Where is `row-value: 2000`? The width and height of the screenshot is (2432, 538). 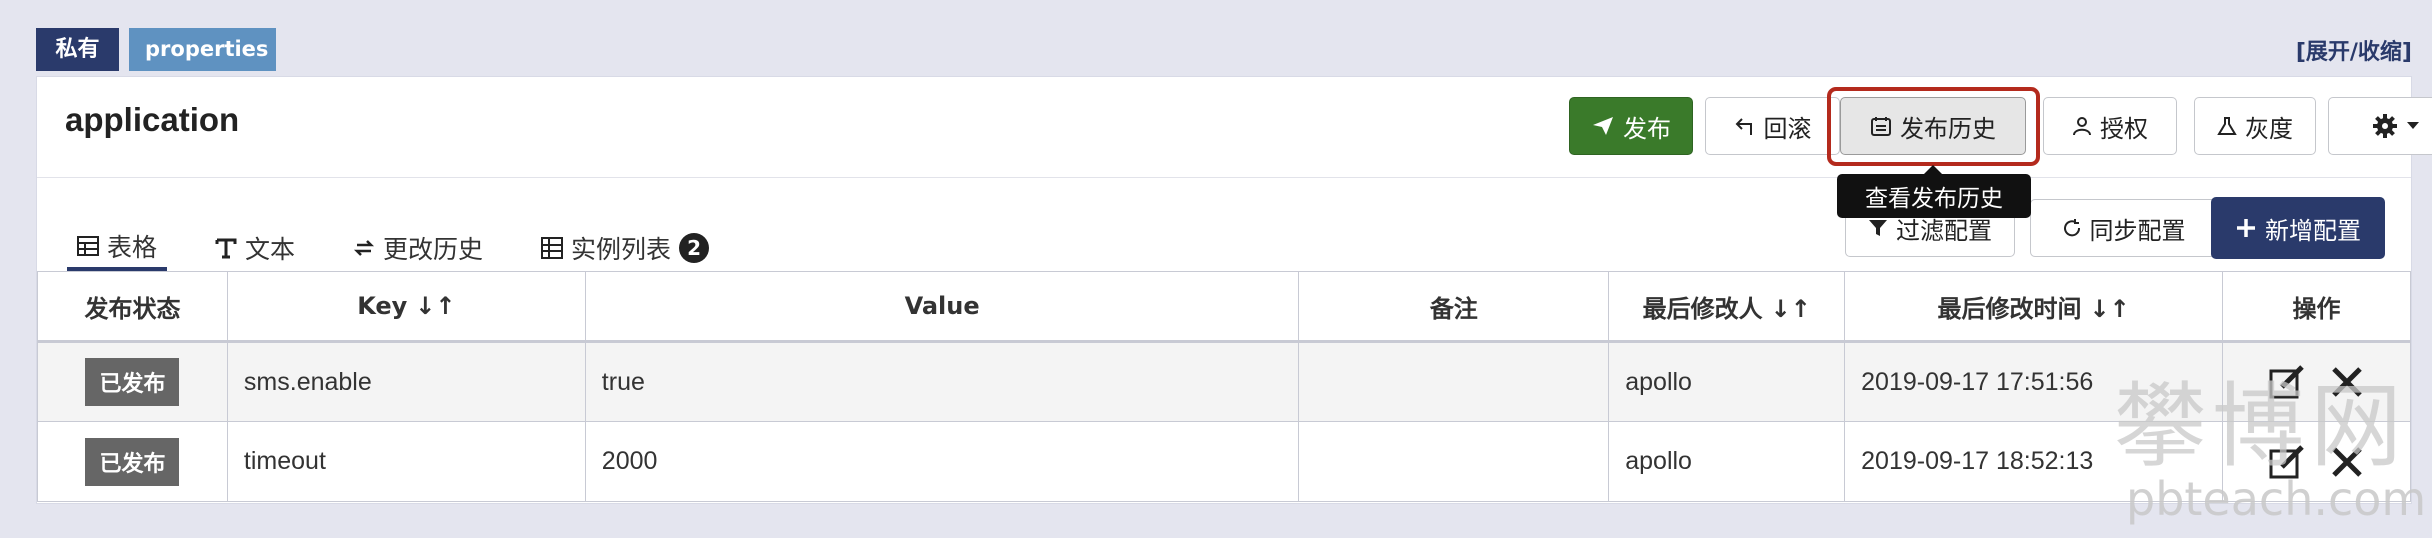 row-value: 2000 is located at coordinates (942, 461).